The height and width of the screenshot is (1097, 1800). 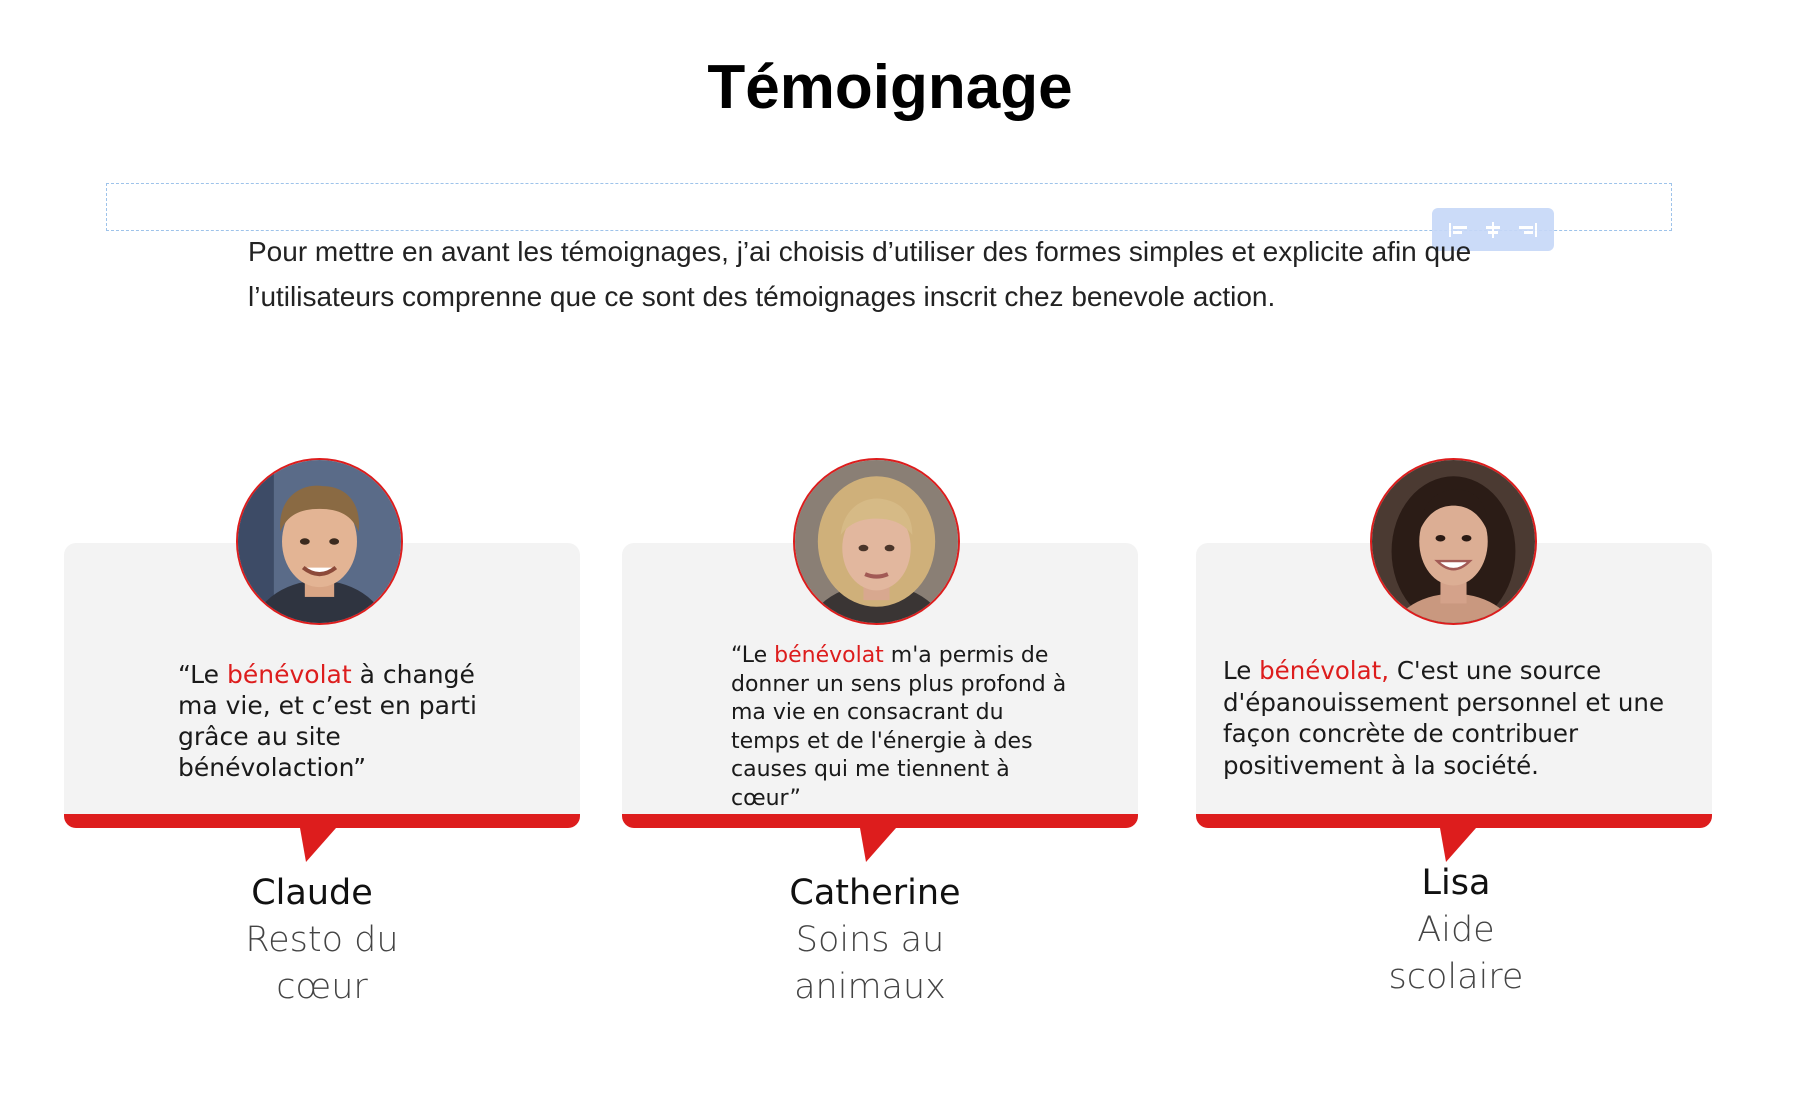 What do you see at coordinates (1456, 883) in the screenshot?
I see `person-name: Lisa` at bounding box center [1456, 883].